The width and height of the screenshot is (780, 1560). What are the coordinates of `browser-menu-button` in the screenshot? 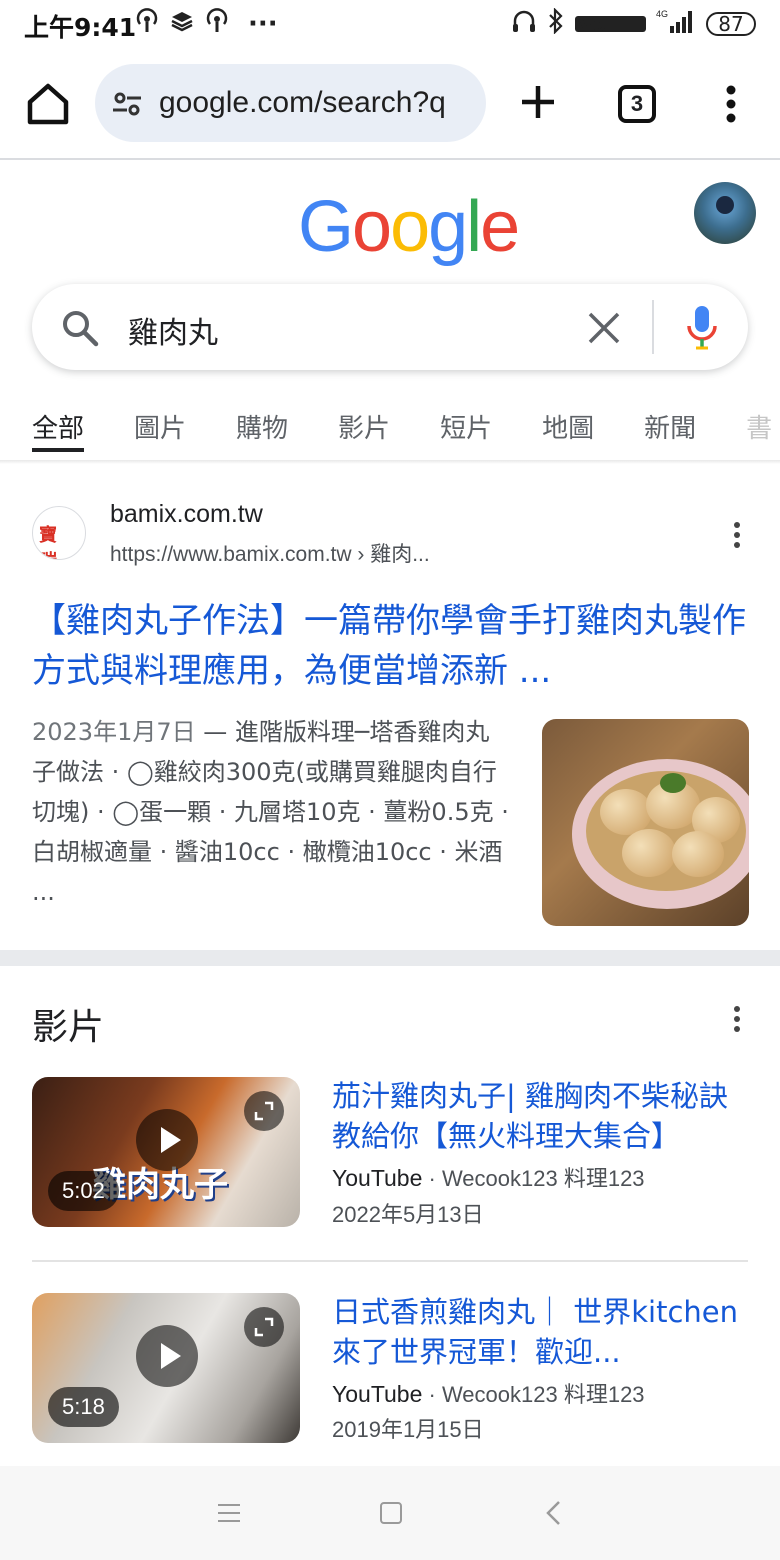 It's located at (731, 104).